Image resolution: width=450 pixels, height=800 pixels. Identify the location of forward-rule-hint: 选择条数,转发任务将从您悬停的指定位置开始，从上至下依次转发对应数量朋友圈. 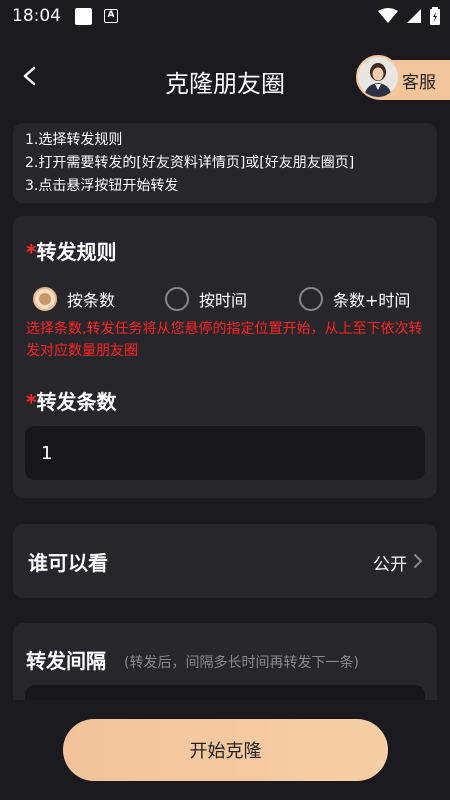
(224, 340).